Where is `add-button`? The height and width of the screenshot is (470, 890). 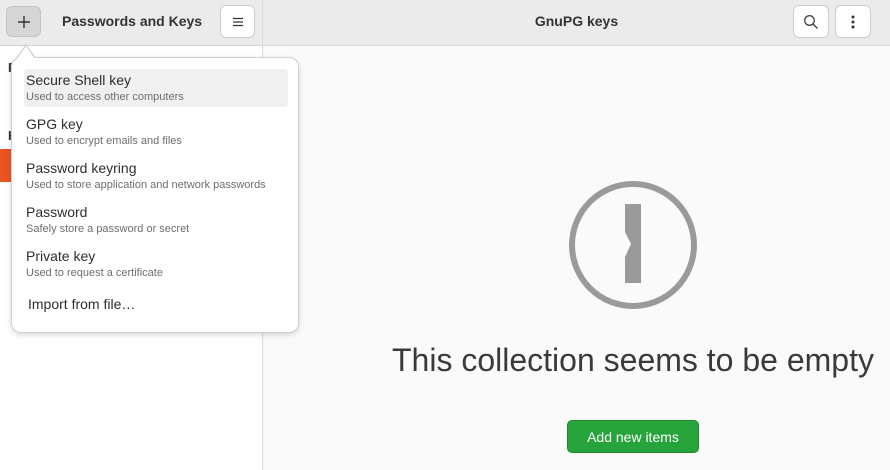 add-button is located at coordinates (23, 21).